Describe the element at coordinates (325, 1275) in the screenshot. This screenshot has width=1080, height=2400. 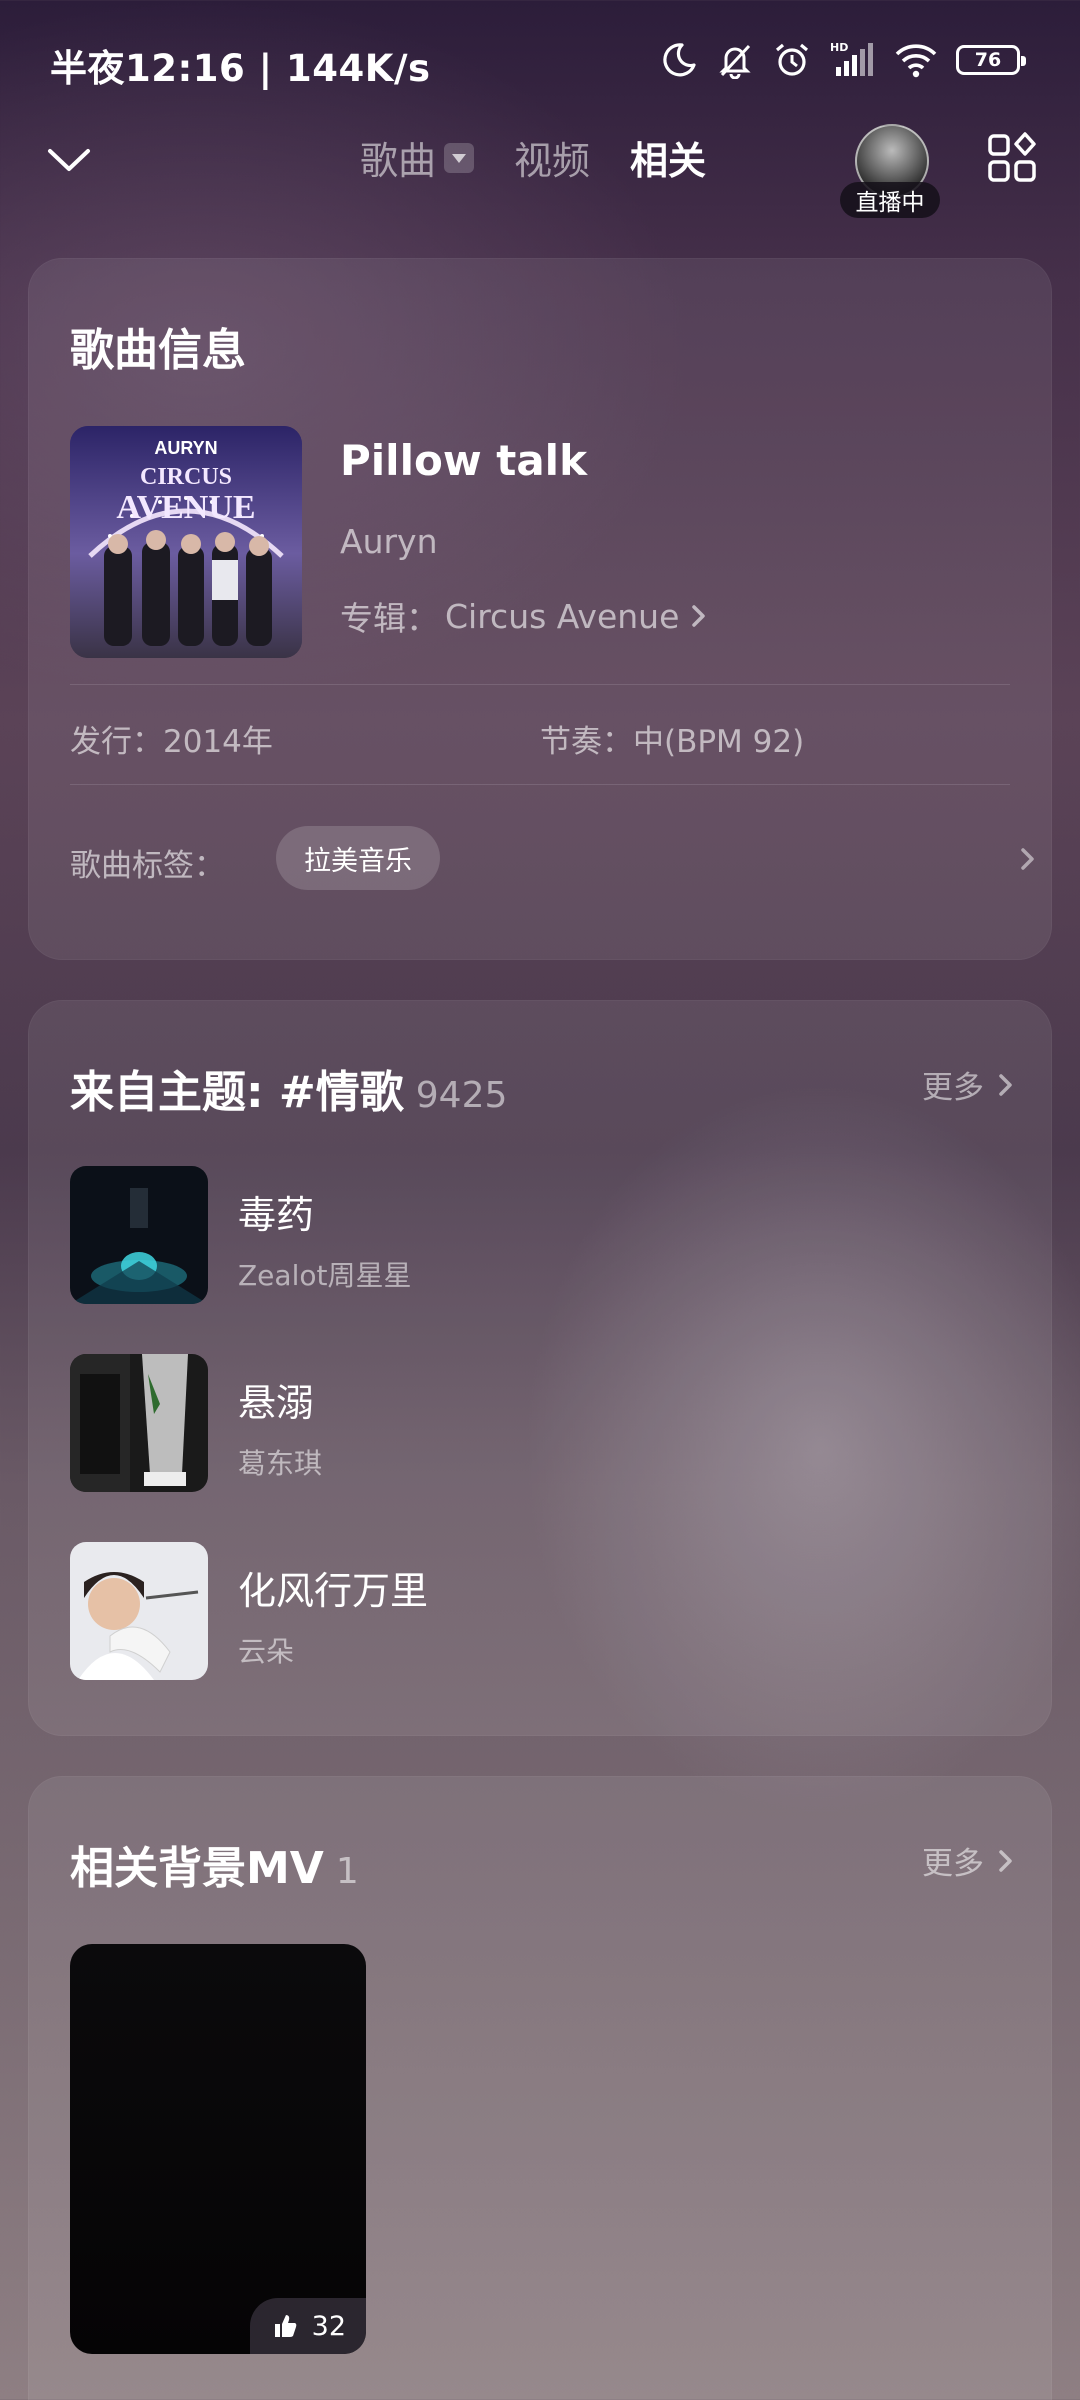
I see `song-artist: Zealot周星星` at that location.